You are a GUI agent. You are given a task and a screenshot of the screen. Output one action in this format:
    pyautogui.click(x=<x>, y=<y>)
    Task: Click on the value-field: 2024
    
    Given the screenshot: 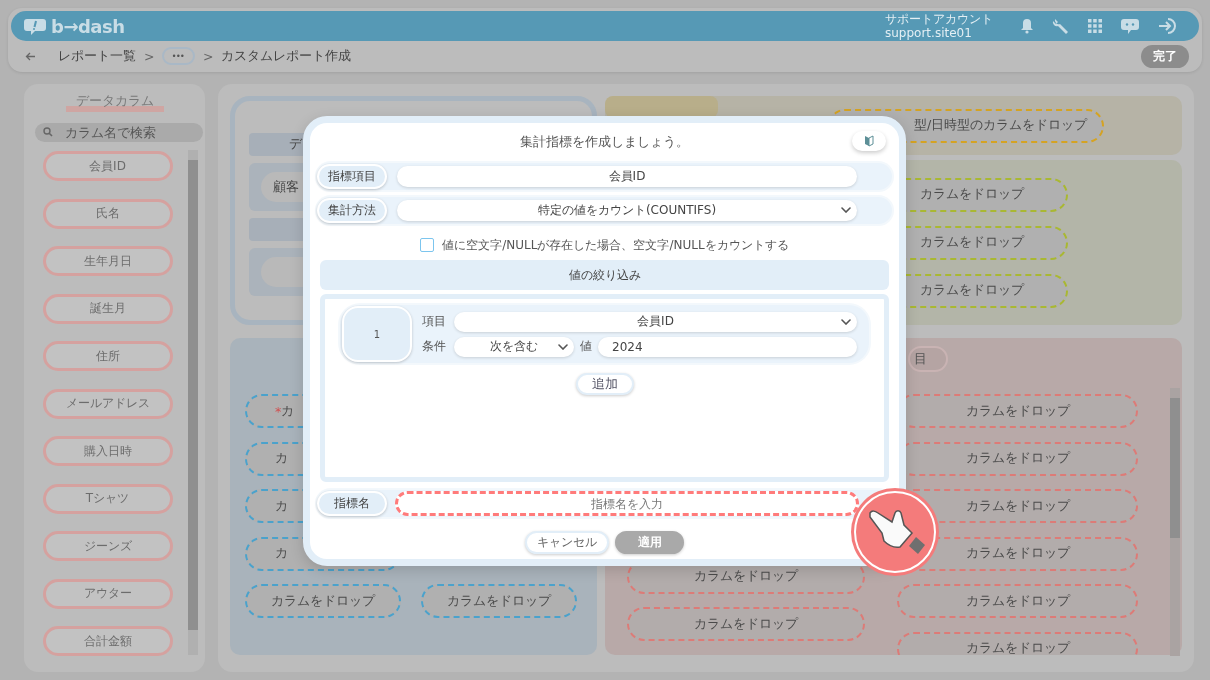 What is the action you would take?
    pyautogui.click(x=727, y=346)
    